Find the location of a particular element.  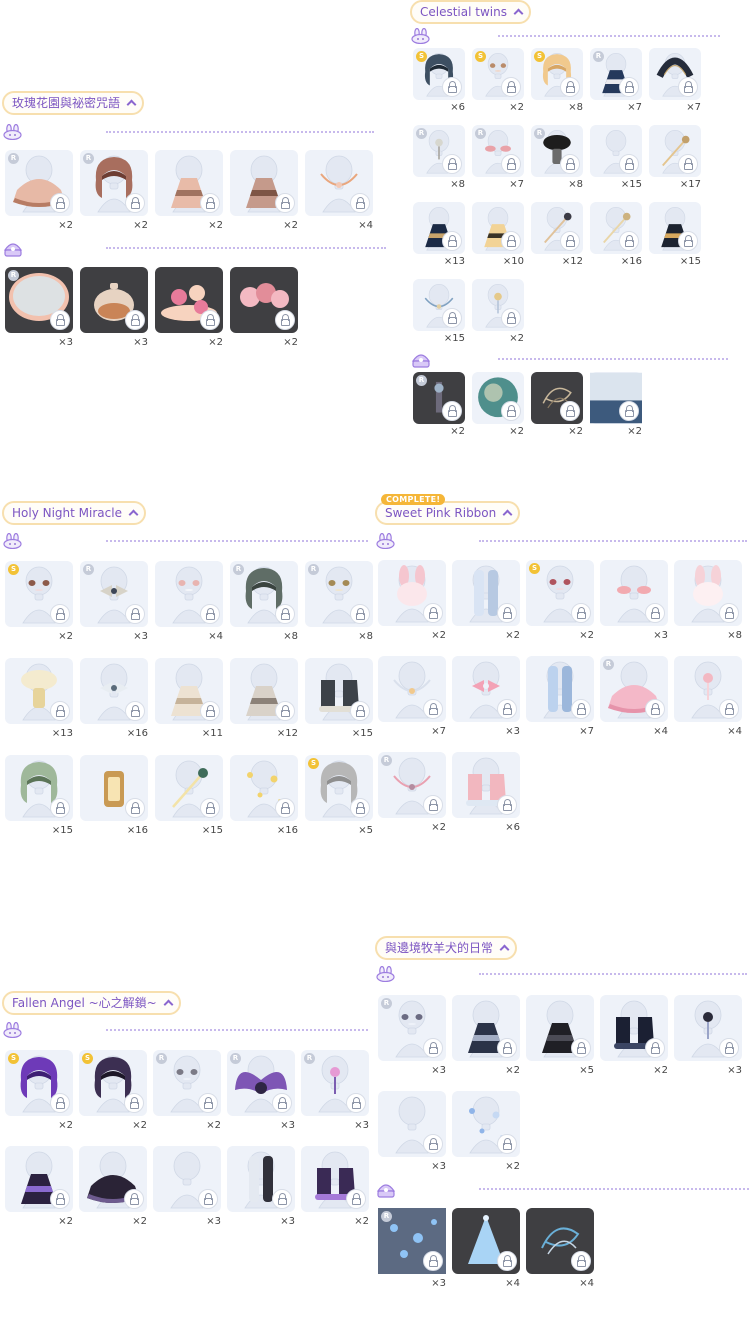

section-title-tag: Sweet Pink Ribbon COMPLETE! is located at coordinates (448, 509).